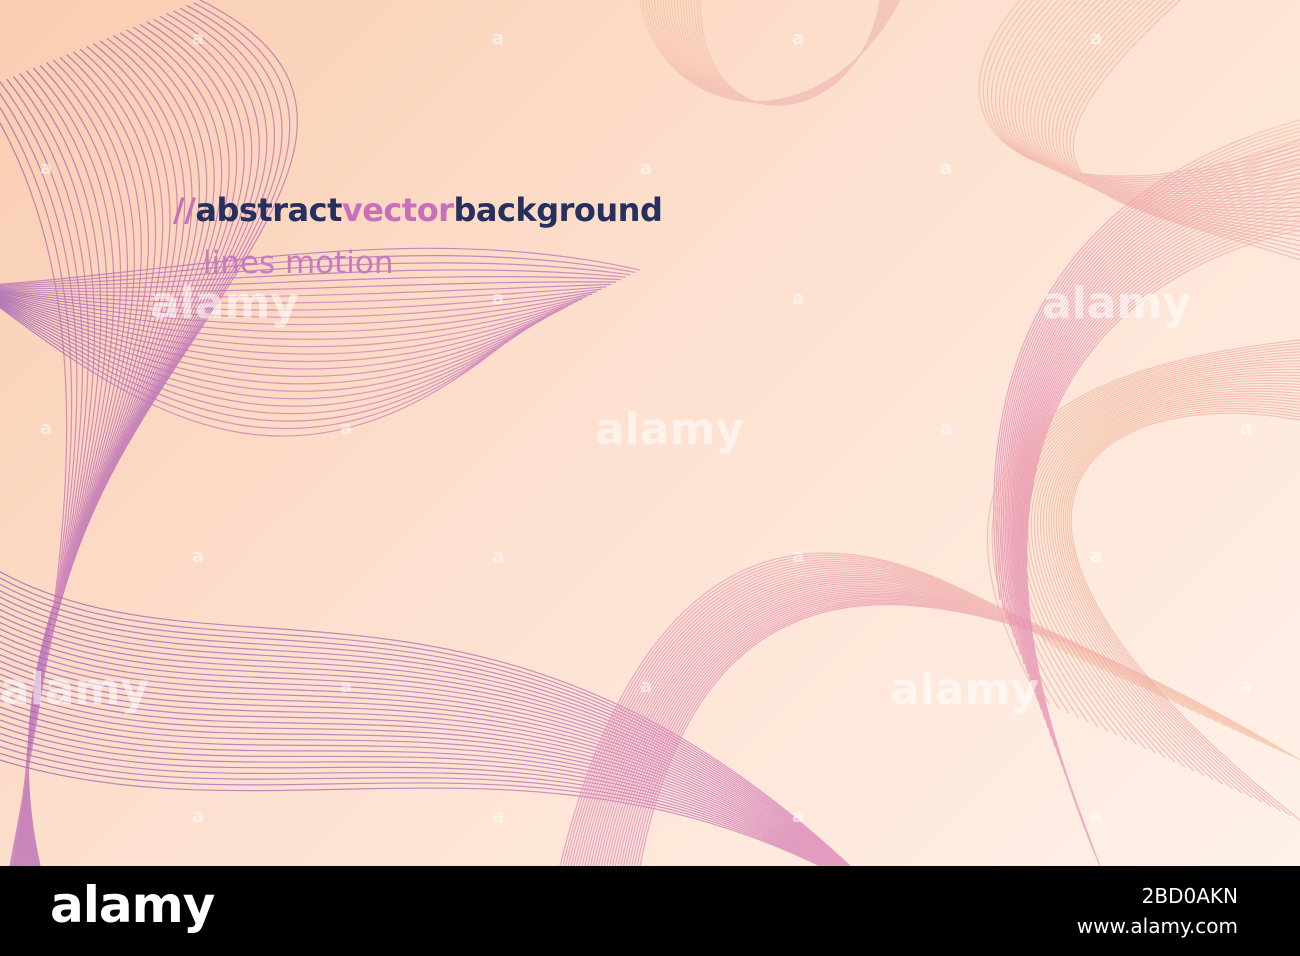  I want to click on site-url: www.alamy.com, so click(1157, 926).